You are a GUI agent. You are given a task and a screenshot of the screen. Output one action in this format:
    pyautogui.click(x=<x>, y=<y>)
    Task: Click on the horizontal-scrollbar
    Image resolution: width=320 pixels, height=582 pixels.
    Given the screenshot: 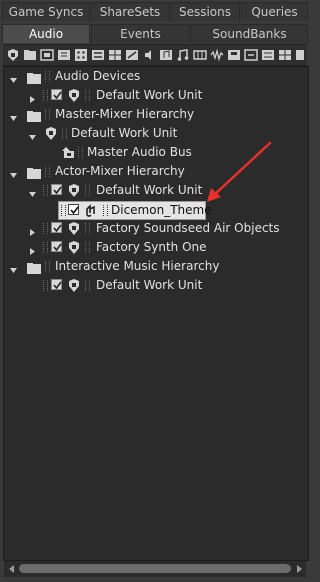 What is the action you would take?
    pyautogui.click(x=155, y=569)
    